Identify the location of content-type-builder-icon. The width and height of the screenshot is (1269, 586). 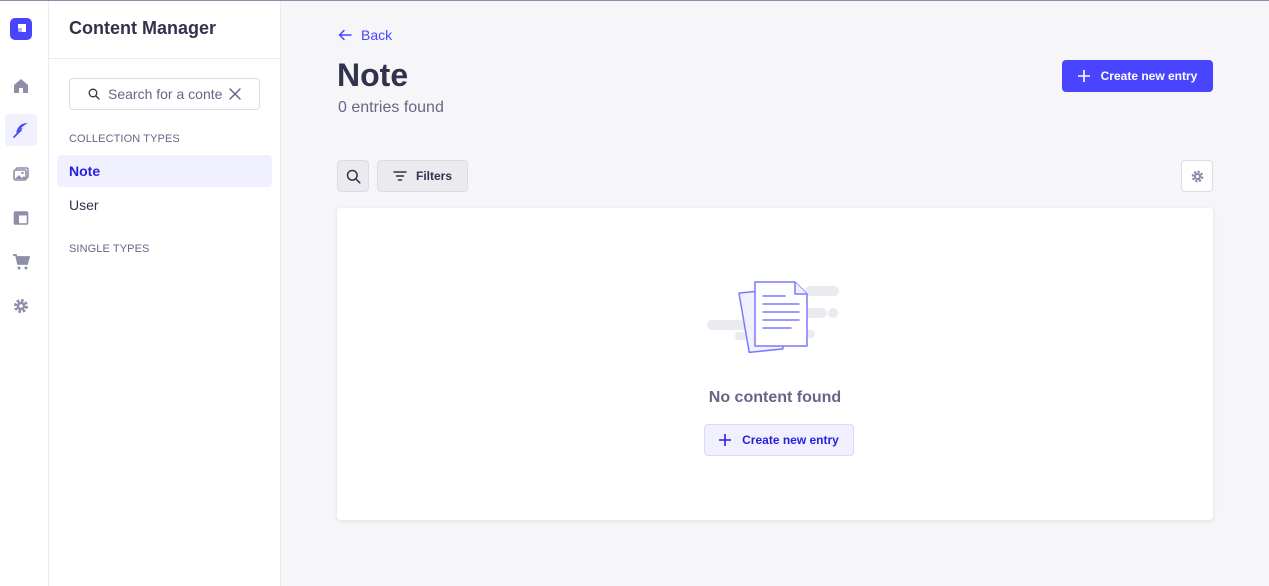
(21, 218).